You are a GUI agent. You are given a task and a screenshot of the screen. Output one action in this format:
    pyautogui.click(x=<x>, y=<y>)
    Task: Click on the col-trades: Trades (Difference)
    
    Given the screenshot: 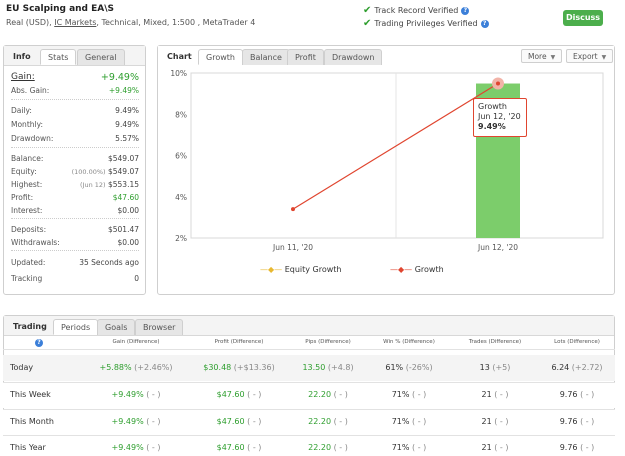 What is the action you would take?
    pyautogui.click(x=495, y=342)
    